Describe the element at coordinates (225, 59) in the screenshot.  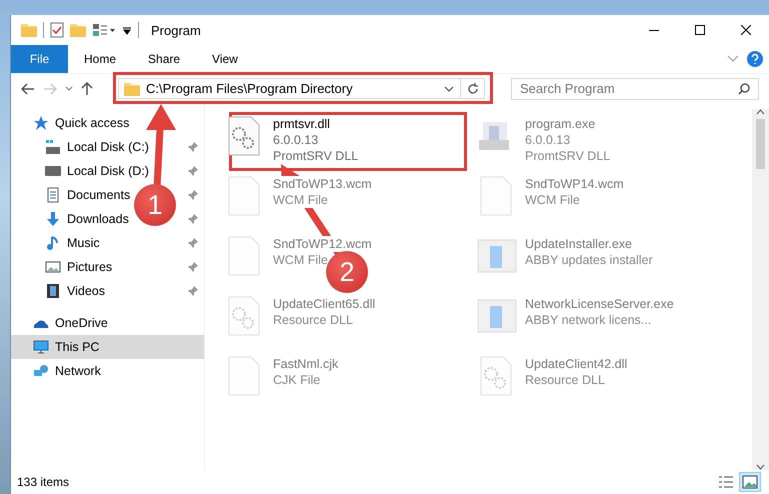
I see `ribbon-tab: View` at that location.